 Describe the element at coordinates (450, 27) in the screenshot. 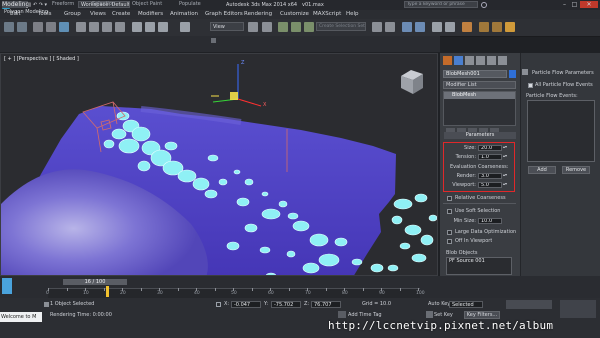

I see `schematic-view-icon` at that location.